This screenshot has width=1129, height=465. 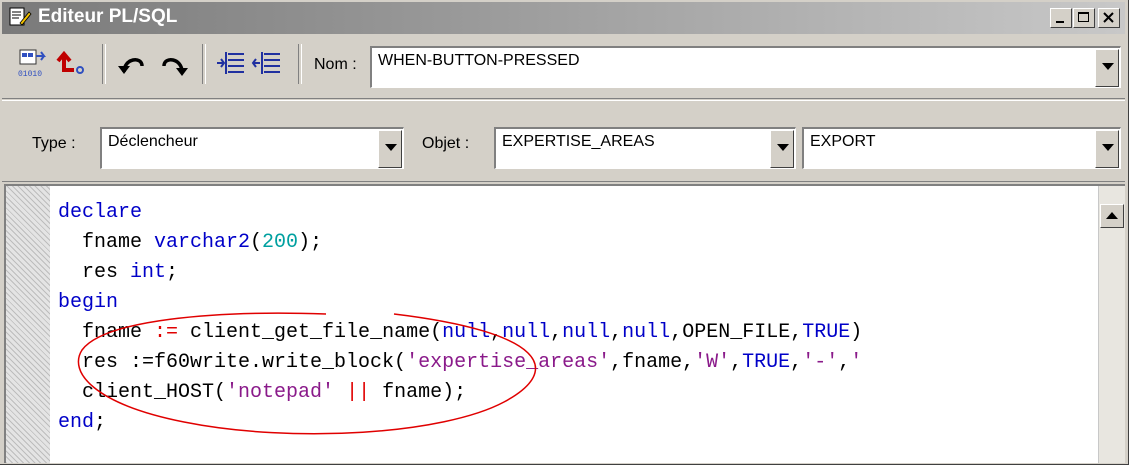 What do you see at coordinates (1111, 324) in the screenshot?
I see `vertical-scrollbar` at bounding box center [1111, 324].